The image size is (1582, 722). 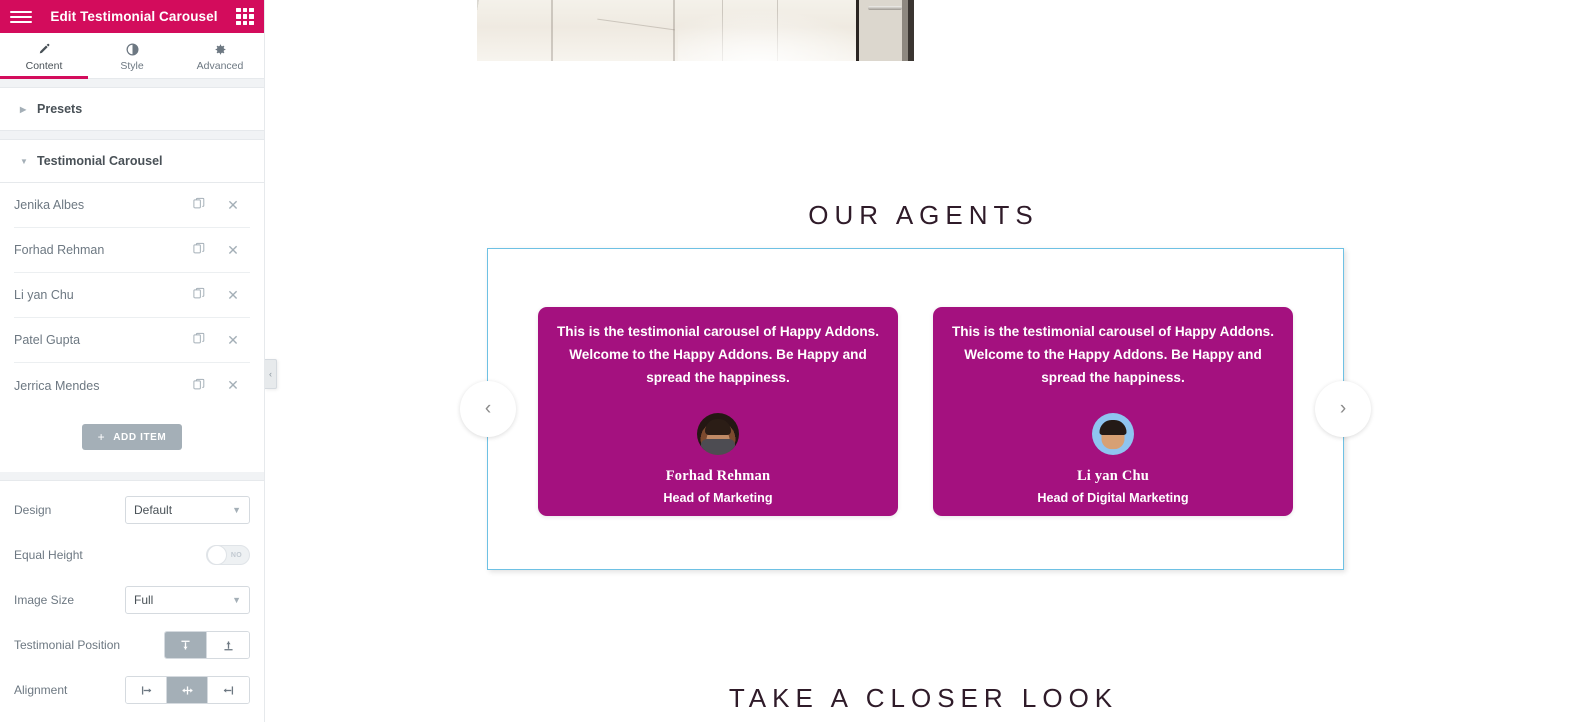 What do you see at coordinates (187, 600) in the screenshot?
I see `image-size-select: Full ▼` at bounding box center [187, 600].